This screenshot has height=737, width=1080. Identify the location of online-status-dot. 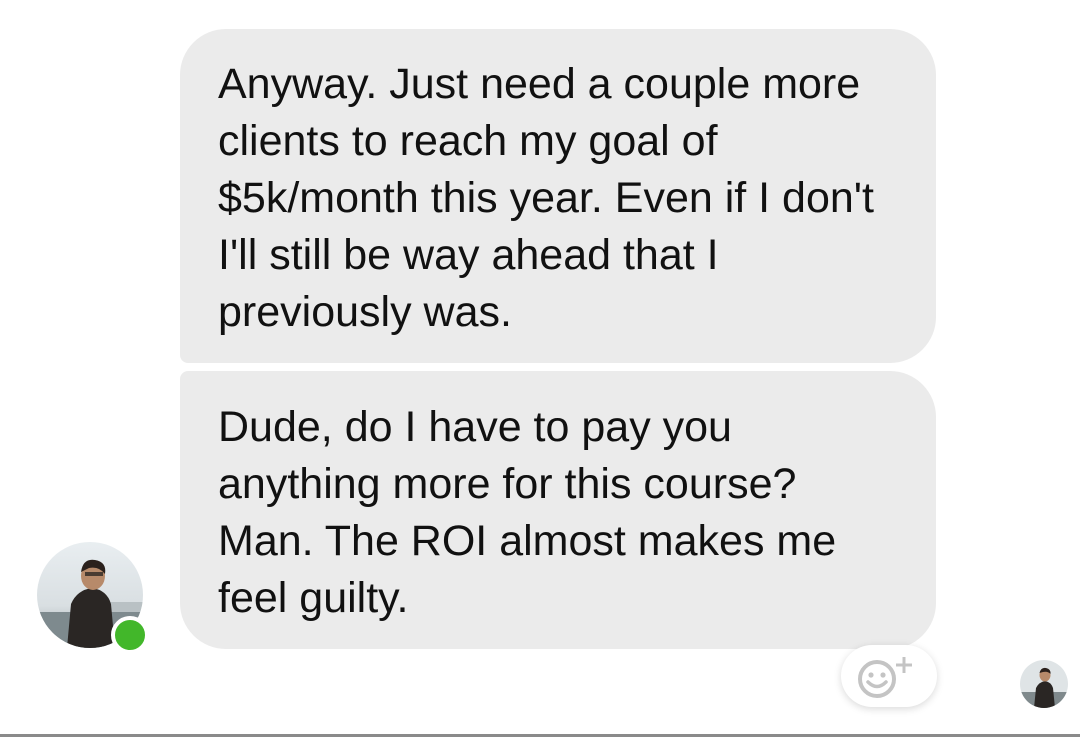
(130, 635).